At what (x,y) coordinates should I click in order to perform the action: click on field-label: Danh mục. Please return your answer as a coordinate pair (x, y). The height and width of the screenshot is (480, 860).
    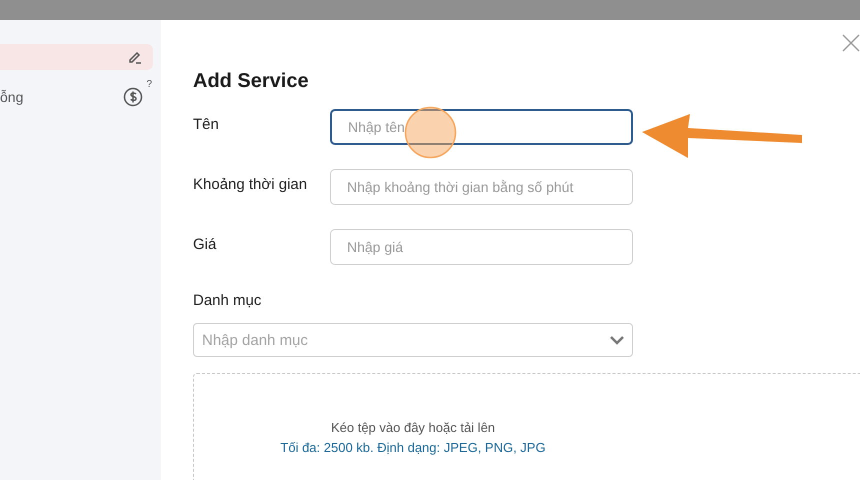
    Looking at the image, I should click on (227, 301).